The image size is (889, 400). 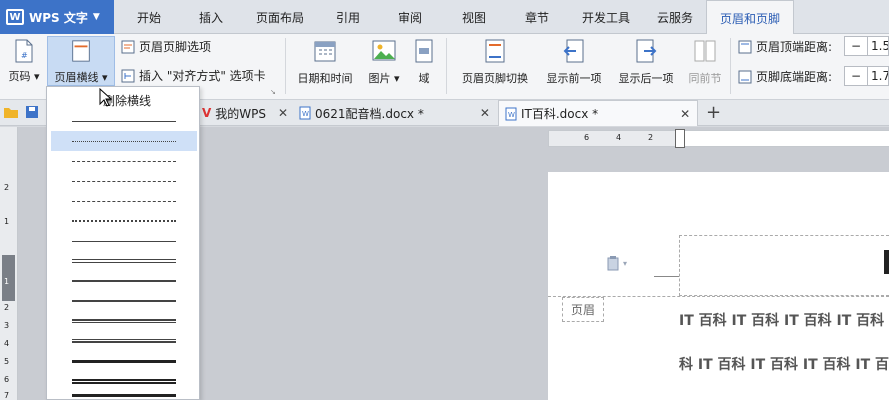 I want to click on field-icon, so click(x=424, y=51).